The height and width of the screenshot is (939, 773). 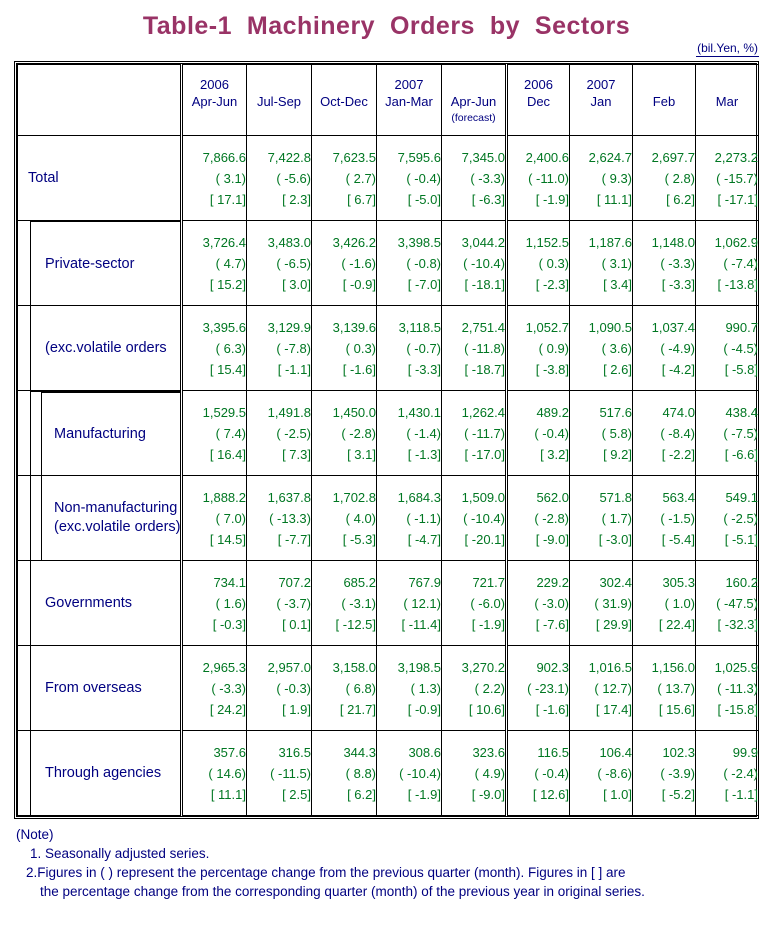 I want to click on cell-yoy-change: [ -11.4], so click(x=421, y=624).